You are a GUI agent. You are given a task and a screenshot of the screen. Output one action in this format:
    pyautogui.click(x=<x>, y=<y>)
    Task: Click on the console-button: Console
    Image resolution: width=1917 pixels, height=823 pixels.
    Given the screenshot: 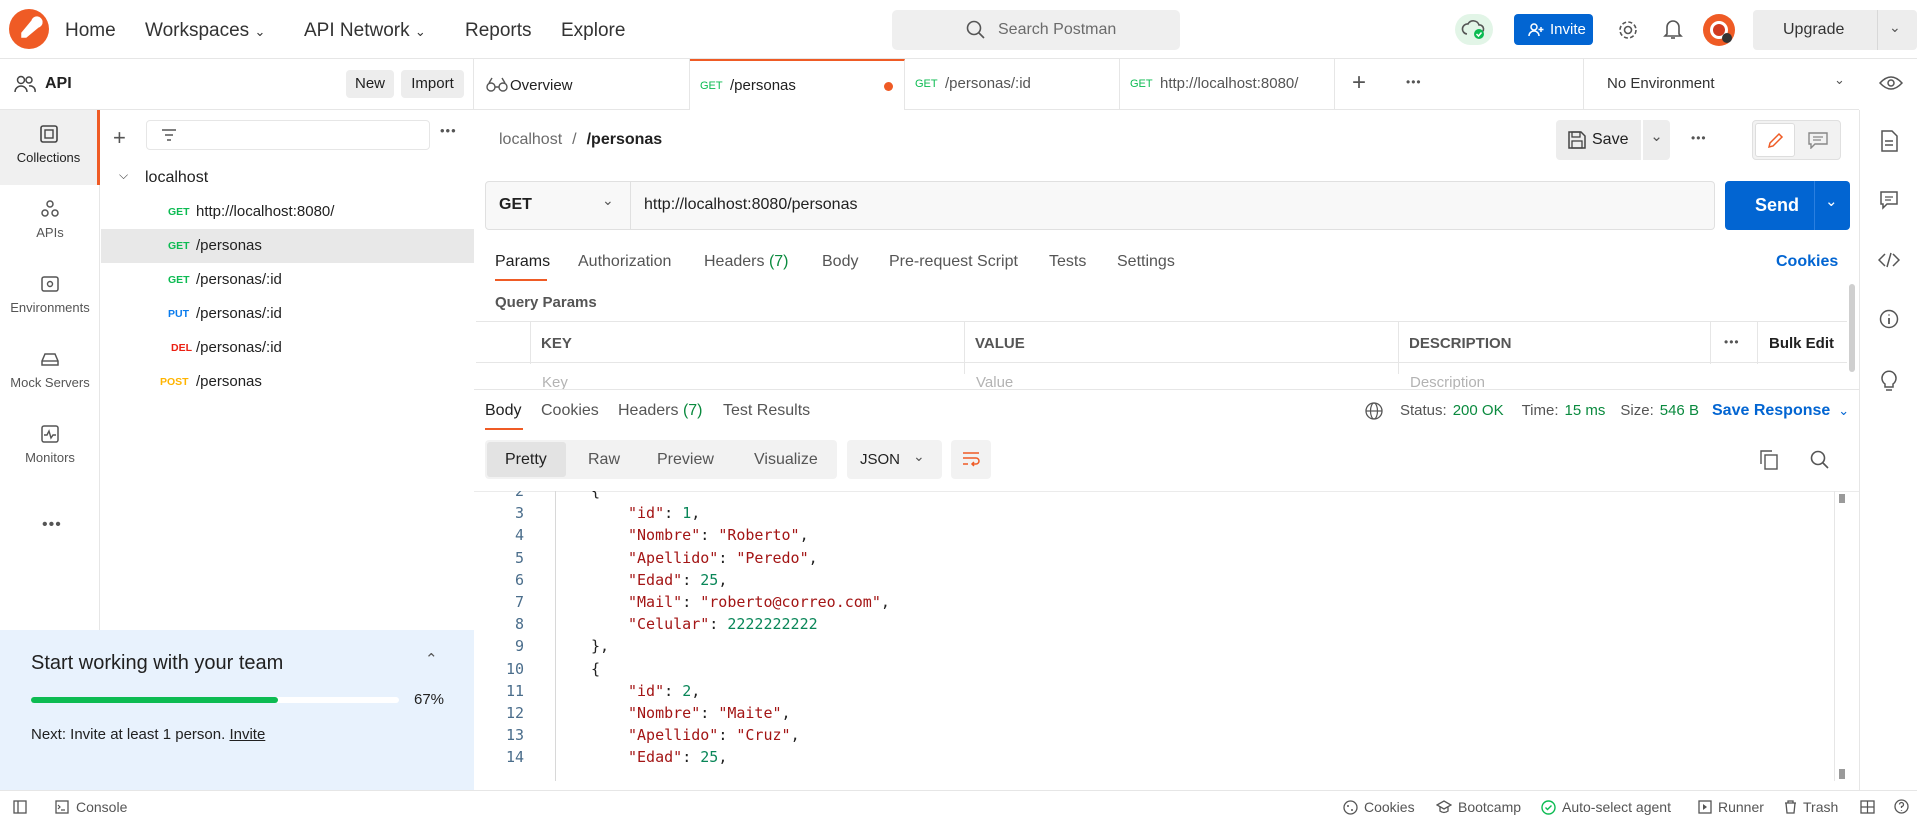 What is the action you would take?
    pyautogui.click(x=91, y=807)
    